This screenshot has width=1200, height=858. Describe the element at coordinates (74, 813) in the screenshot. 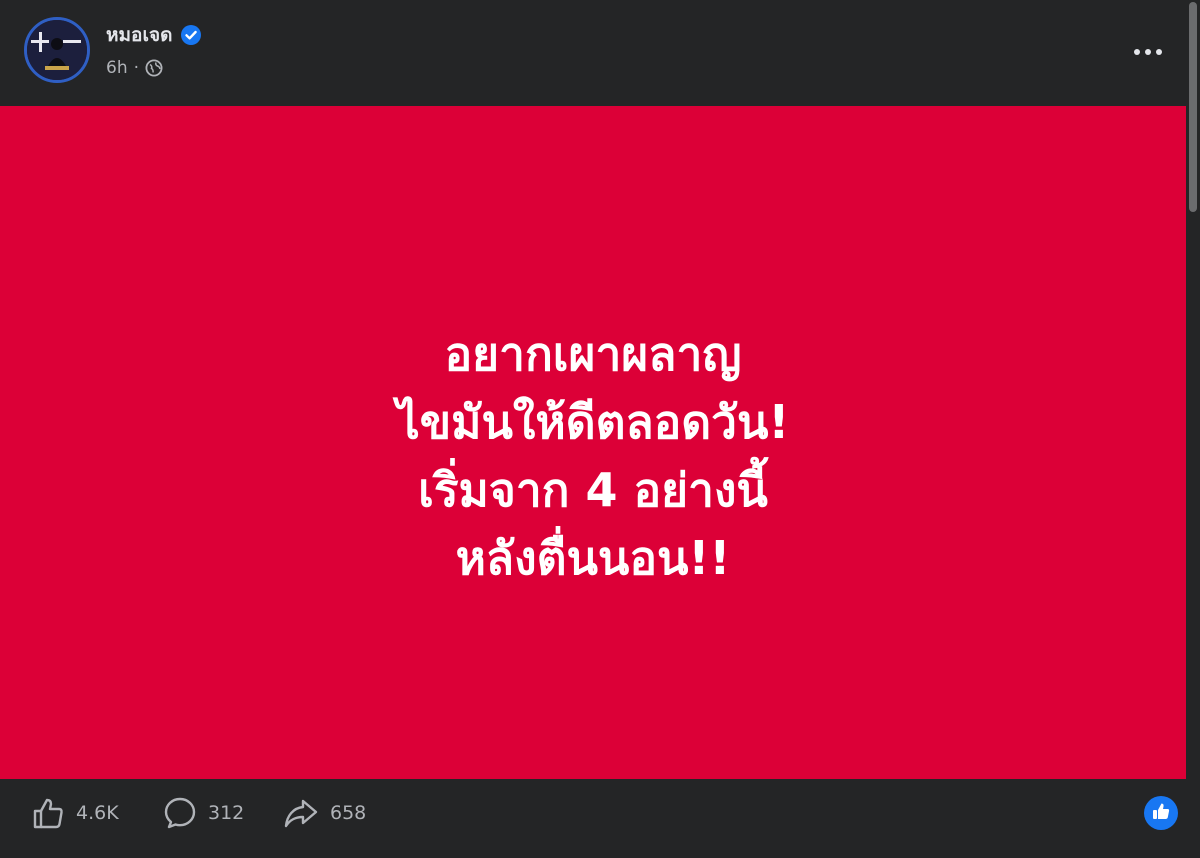

I see `like-button: 4.6K` at that location.